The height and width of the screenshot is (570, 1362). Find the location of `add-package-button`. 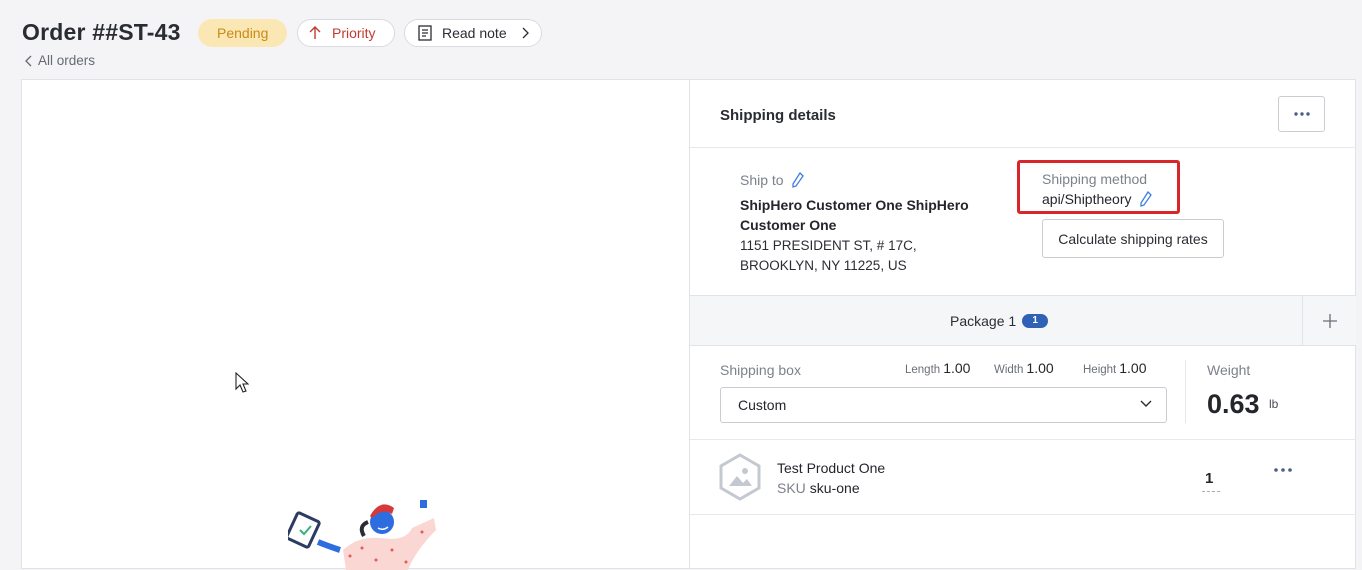

add-package-button is located at coordinates (1329, 320).